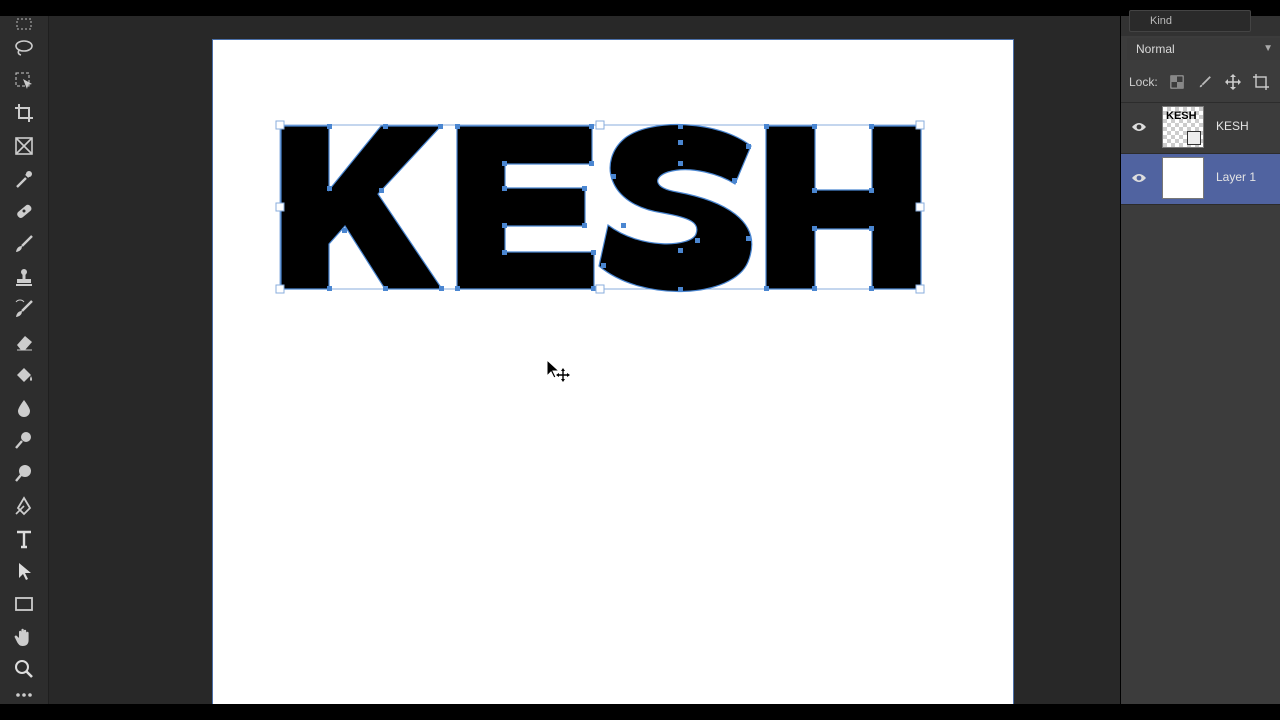 Image resolution: width=1280 pixels, height=720 pixels. I want to click on healing-brush-tool, so click(24, 211).